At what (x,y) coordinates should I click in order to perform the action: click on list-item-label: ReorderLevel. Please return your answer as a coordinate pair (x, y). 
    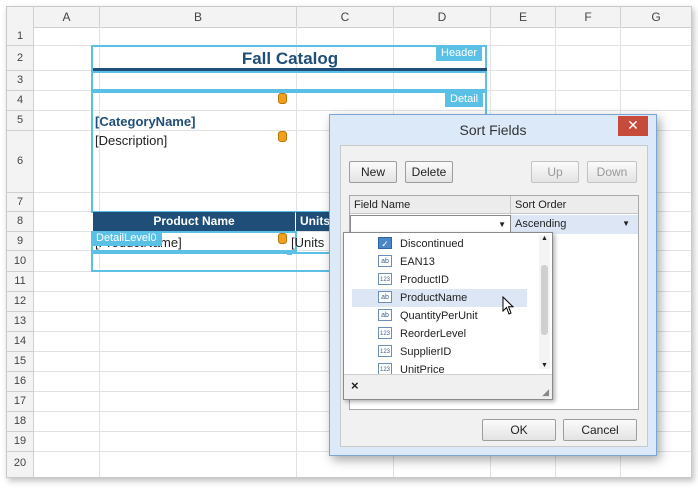
    Looking at the image, I should click on (433, 334).